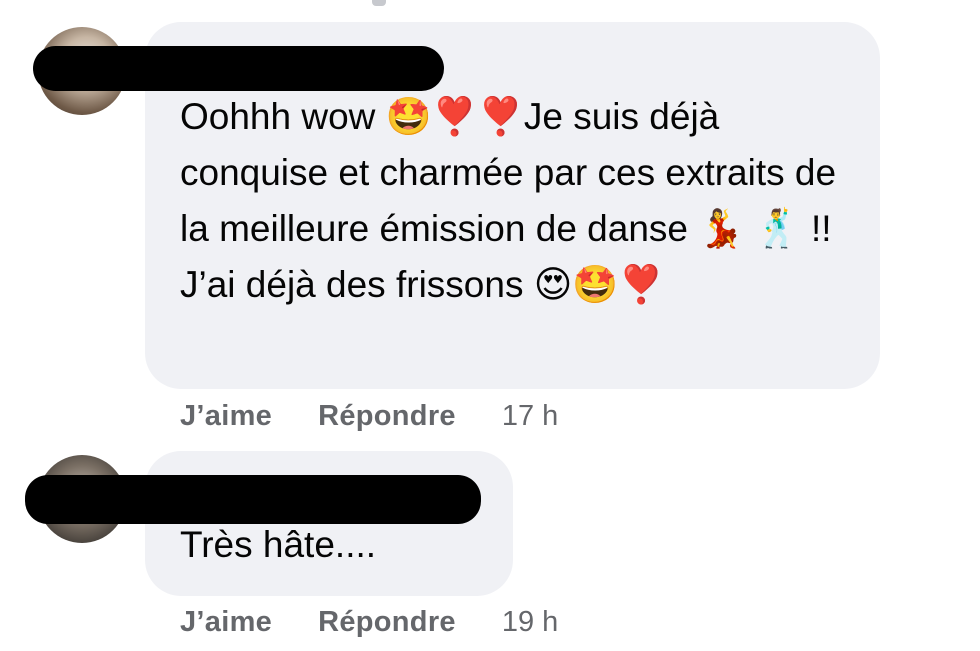 Image resolution: width=980 pixels, height=651 pixels. What do you see at coordinates (379, 3) in the screenshot?
I see `previous-content-edge` at bounding box center [379, 3].